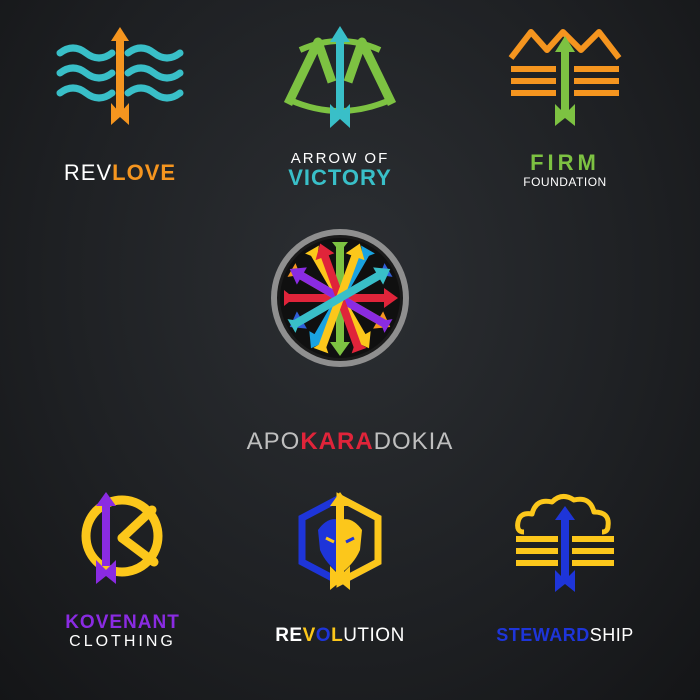  What do you see at coordinates (323, 635) in the screenshot?
I see `revolution-part-o: O` at bounding box center [323, 635].